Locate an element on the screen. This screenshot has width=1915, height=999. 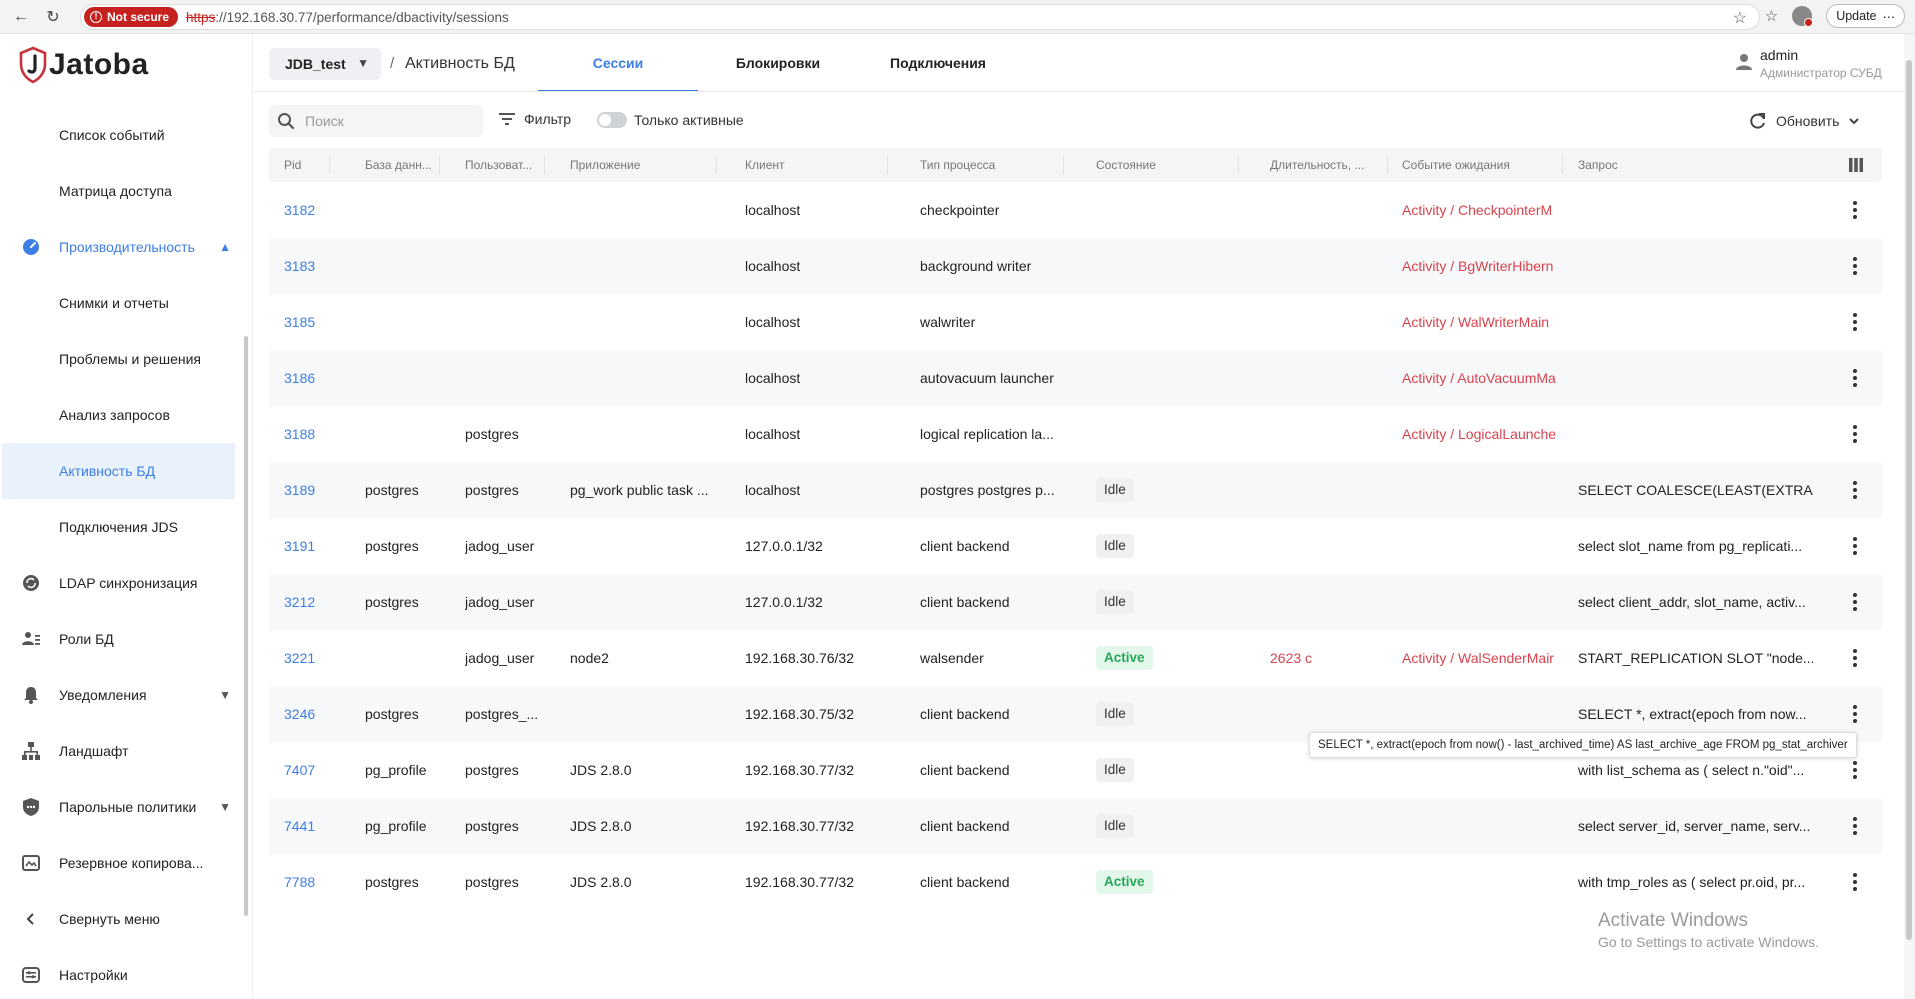
sidebar-item-db-activity: Активность БД is located at coordinates (118, 471).